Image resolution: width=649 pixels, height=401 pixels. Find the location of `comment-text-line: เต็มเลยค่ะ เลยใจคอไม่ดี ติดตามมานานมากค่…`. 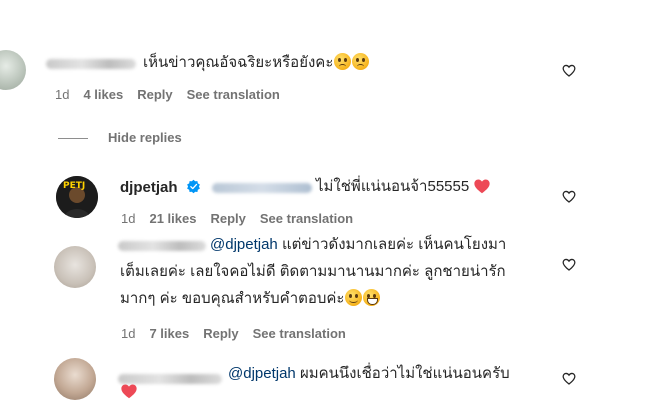

comment-text-line: เต็มเลยค่ะ เลยใจคอไม่ดี ติดตามมานานมากค่… is located at coordinates (313, 272).